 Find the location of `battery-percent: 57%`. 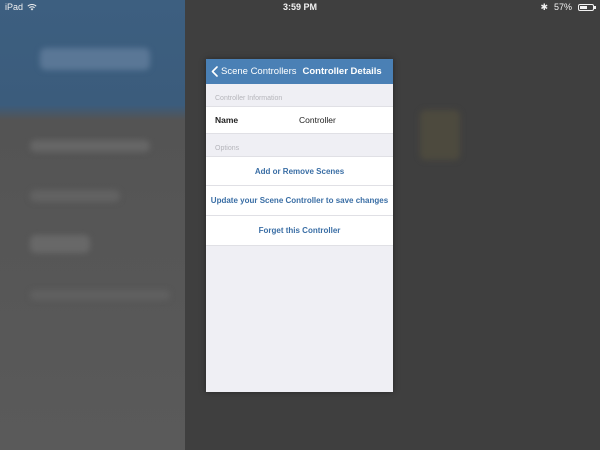

battery-percent: 57% is located at coordinates (562, 7).